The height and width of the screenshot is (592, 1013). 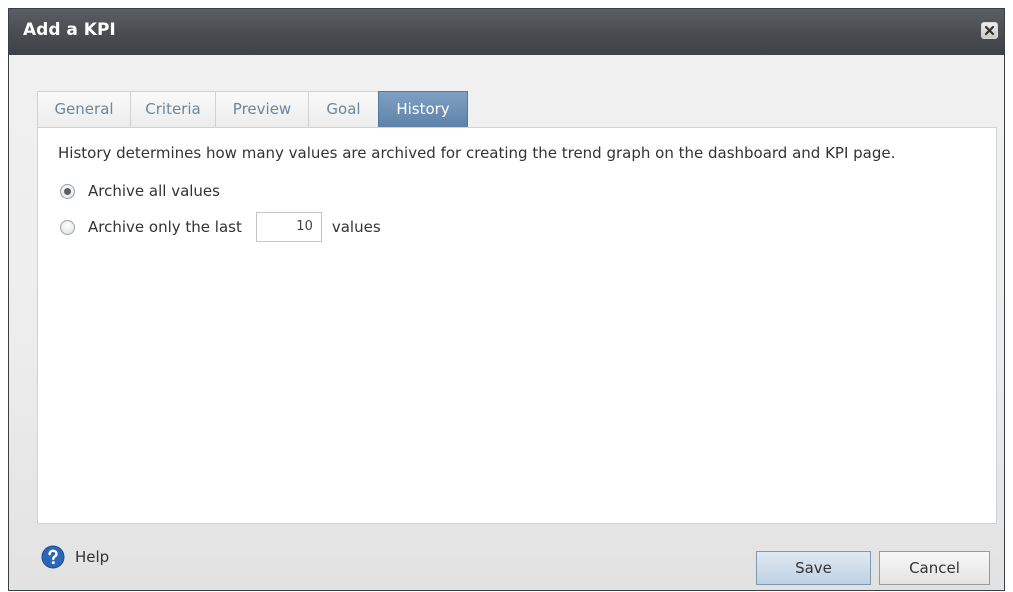 I want to click on archive-last-suffix: values, so click(x=356, y=227).